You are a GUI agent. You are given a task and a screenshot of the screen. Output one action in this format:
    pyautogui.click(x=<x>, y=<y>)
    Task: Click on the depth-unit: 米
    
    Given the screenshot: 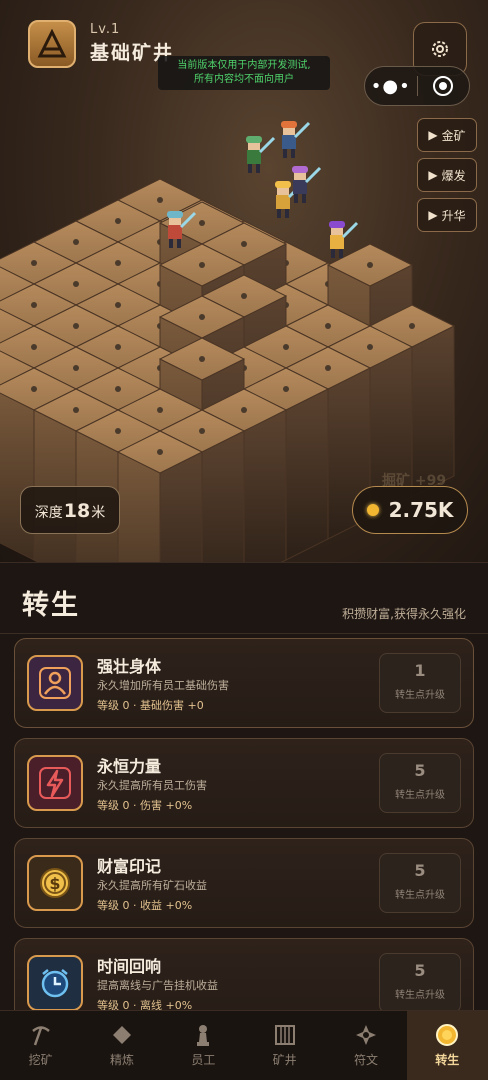 What is the action you would take?
    pyautogui.click(x=98, y=513)
    